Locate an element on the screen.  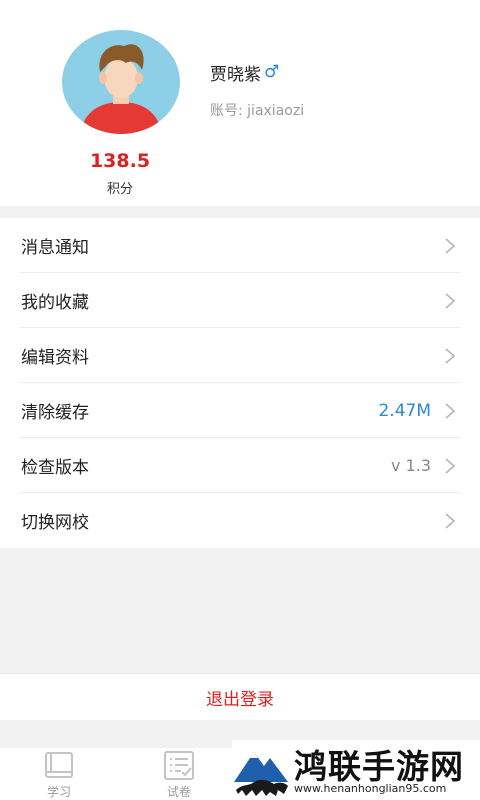
book-icon is located at coordinates (59, 765).